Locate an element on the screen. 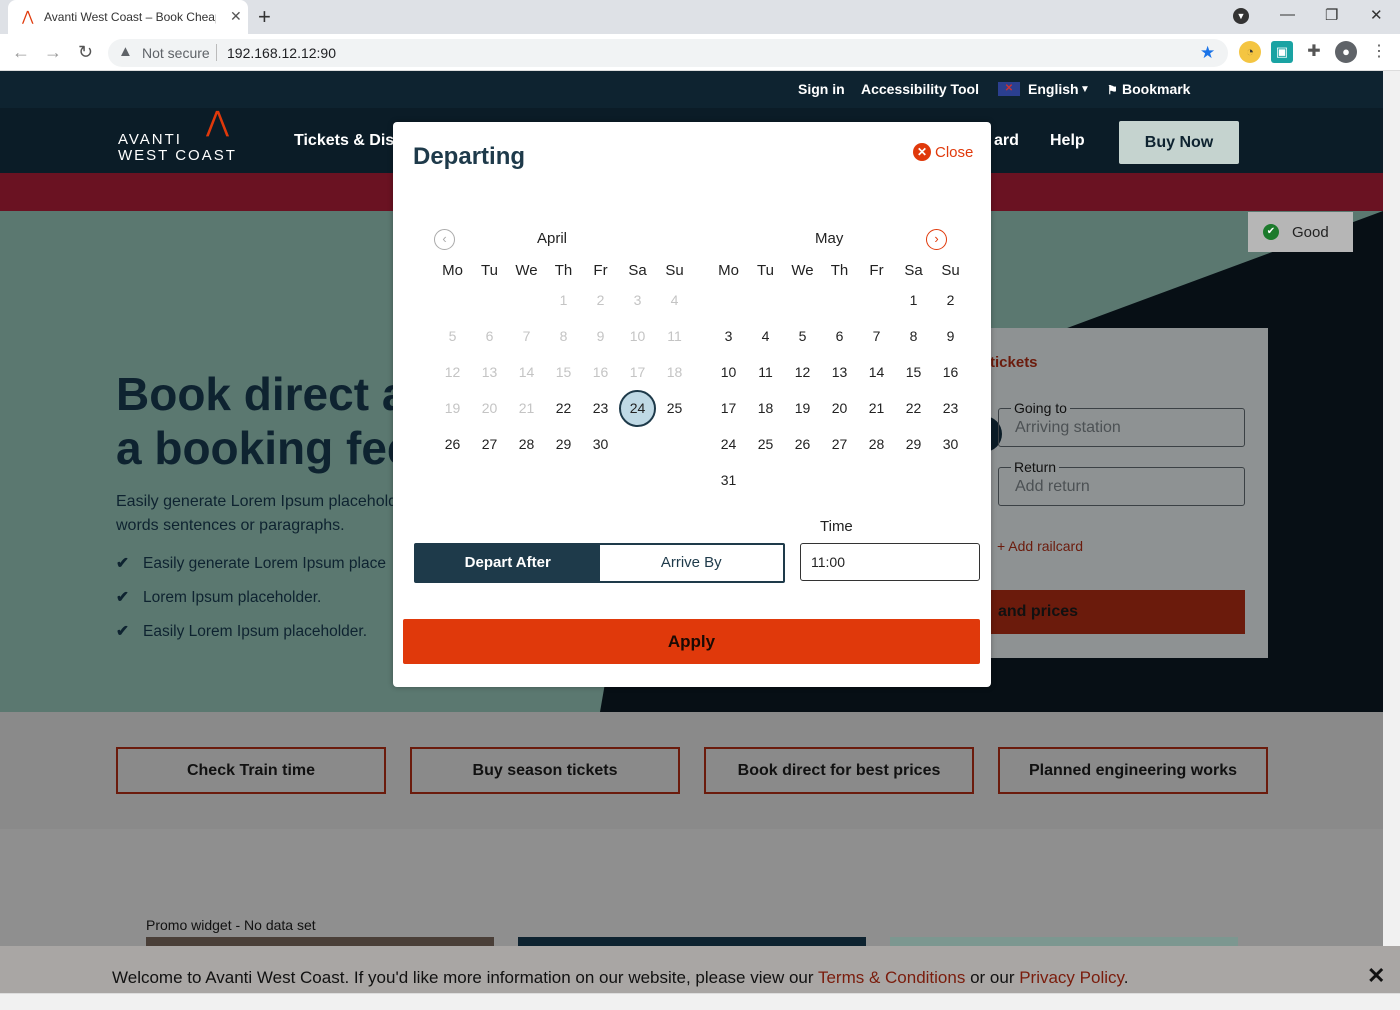  calendar-day: 9 is located at coordinates (950, 336).